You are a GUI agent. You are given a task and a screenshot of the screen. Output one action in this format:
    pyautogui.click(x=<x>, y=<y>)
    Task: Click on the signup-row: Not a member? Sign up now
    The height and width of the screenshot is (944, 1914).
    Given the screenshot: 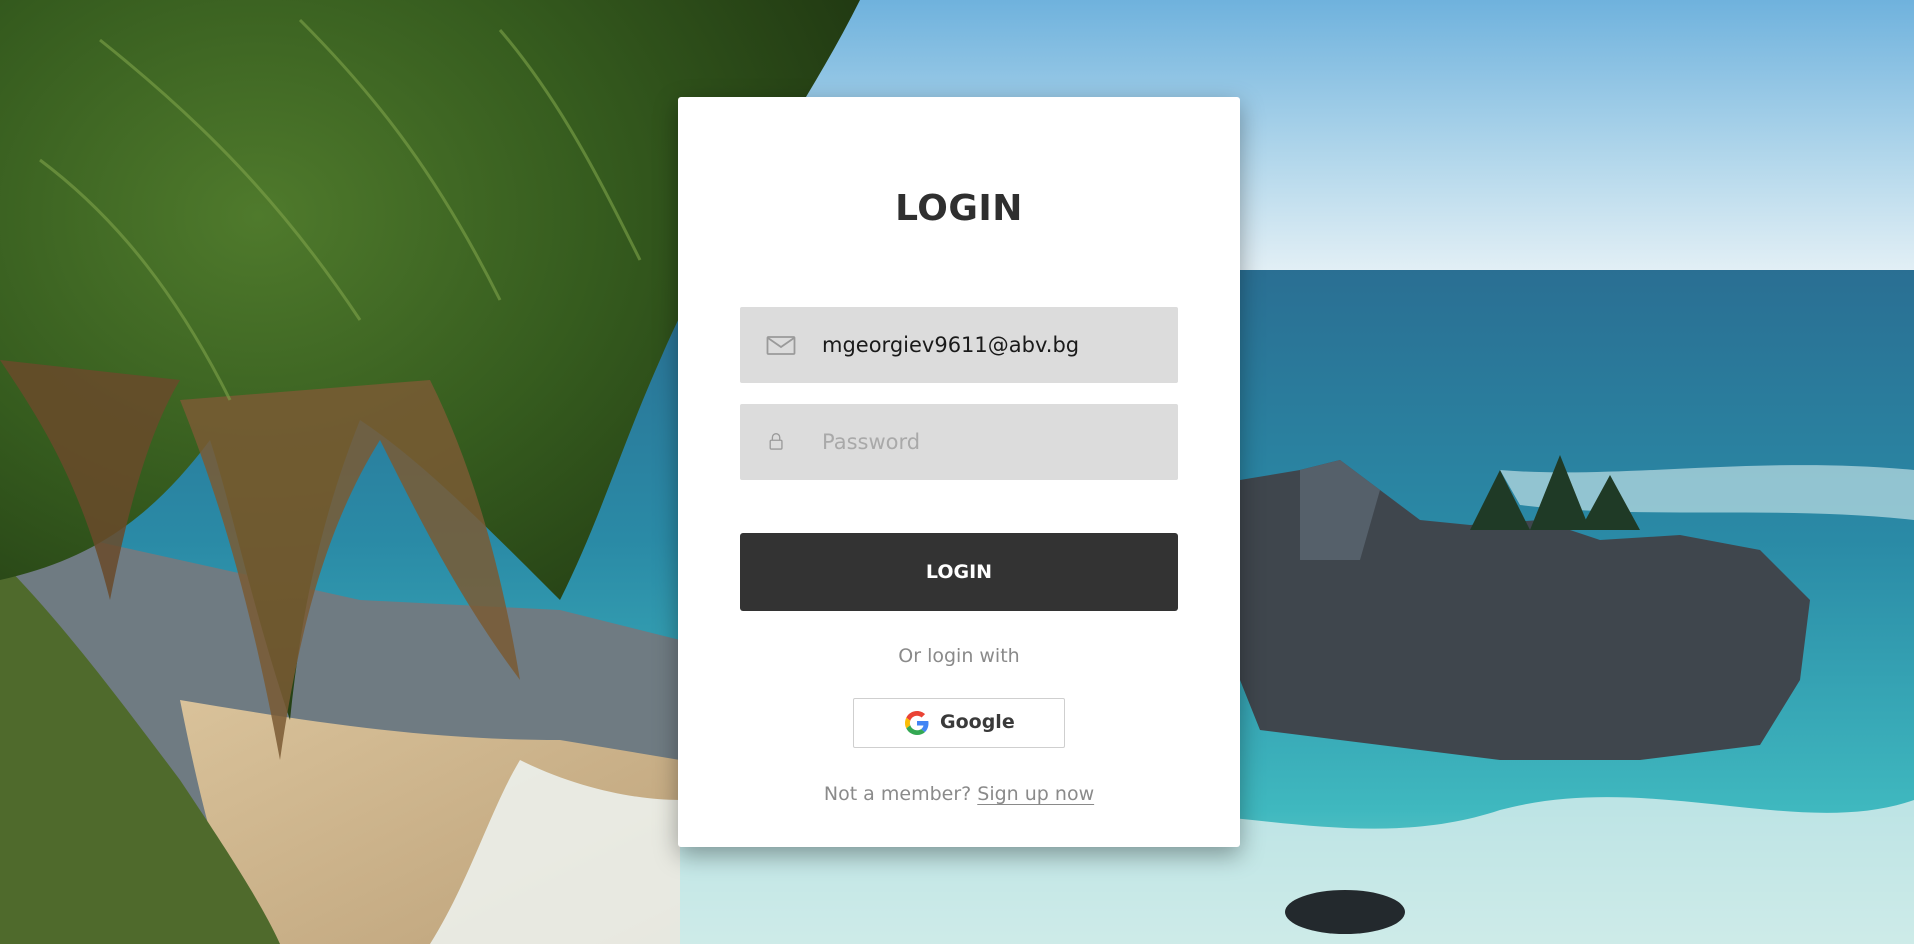 What is the action you would take?
    pyautogui.click(x=959, y=794)
    